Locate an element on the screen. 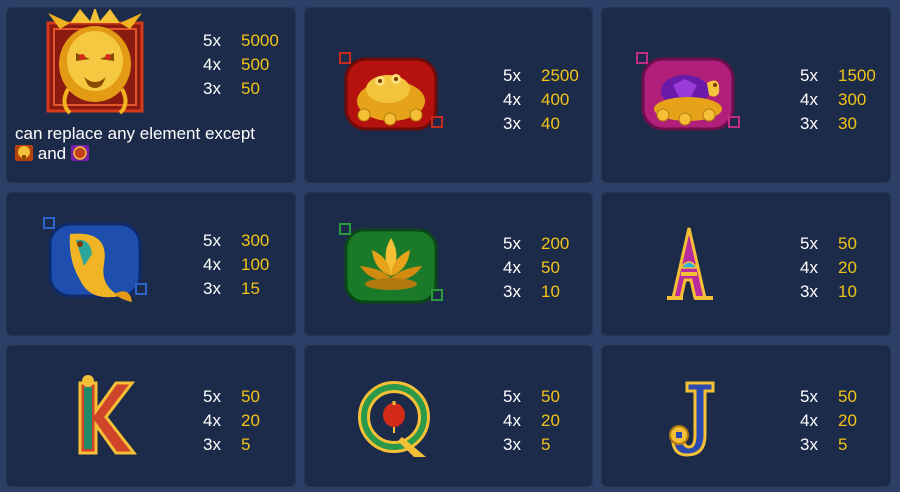 This screenshot has width=900, height=492. golden-koi-fish-icon is located at coordinates (95, 265).